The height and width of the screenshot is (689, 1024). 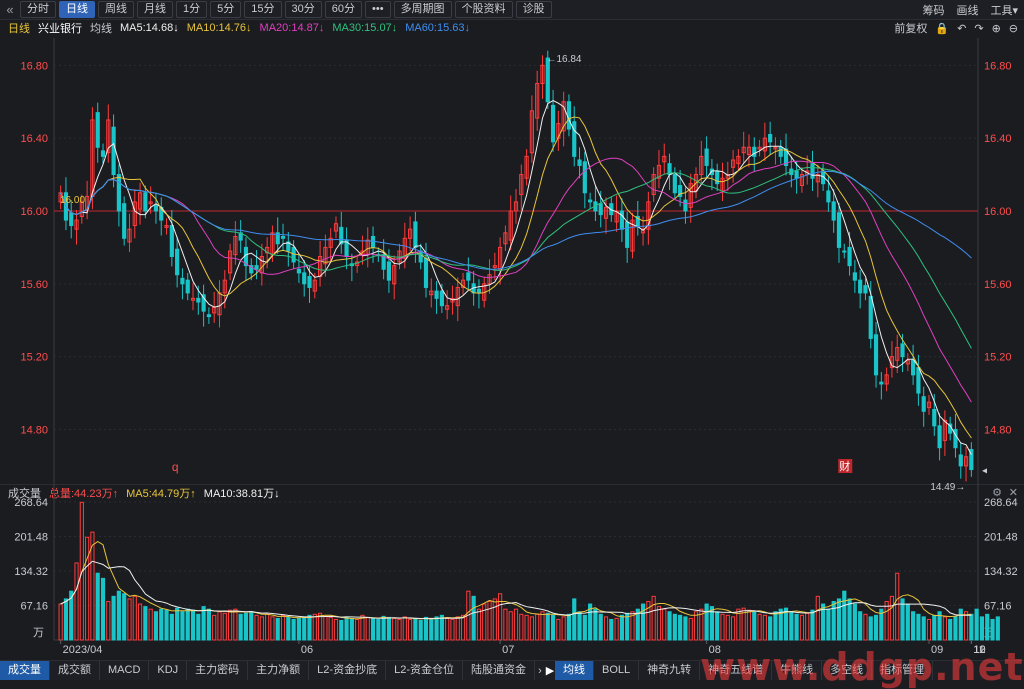 What do you see at coordinates (998, 607) in the screenshot?
I see `volume-tick-right: 67.16` at bounding box center [998, 607].